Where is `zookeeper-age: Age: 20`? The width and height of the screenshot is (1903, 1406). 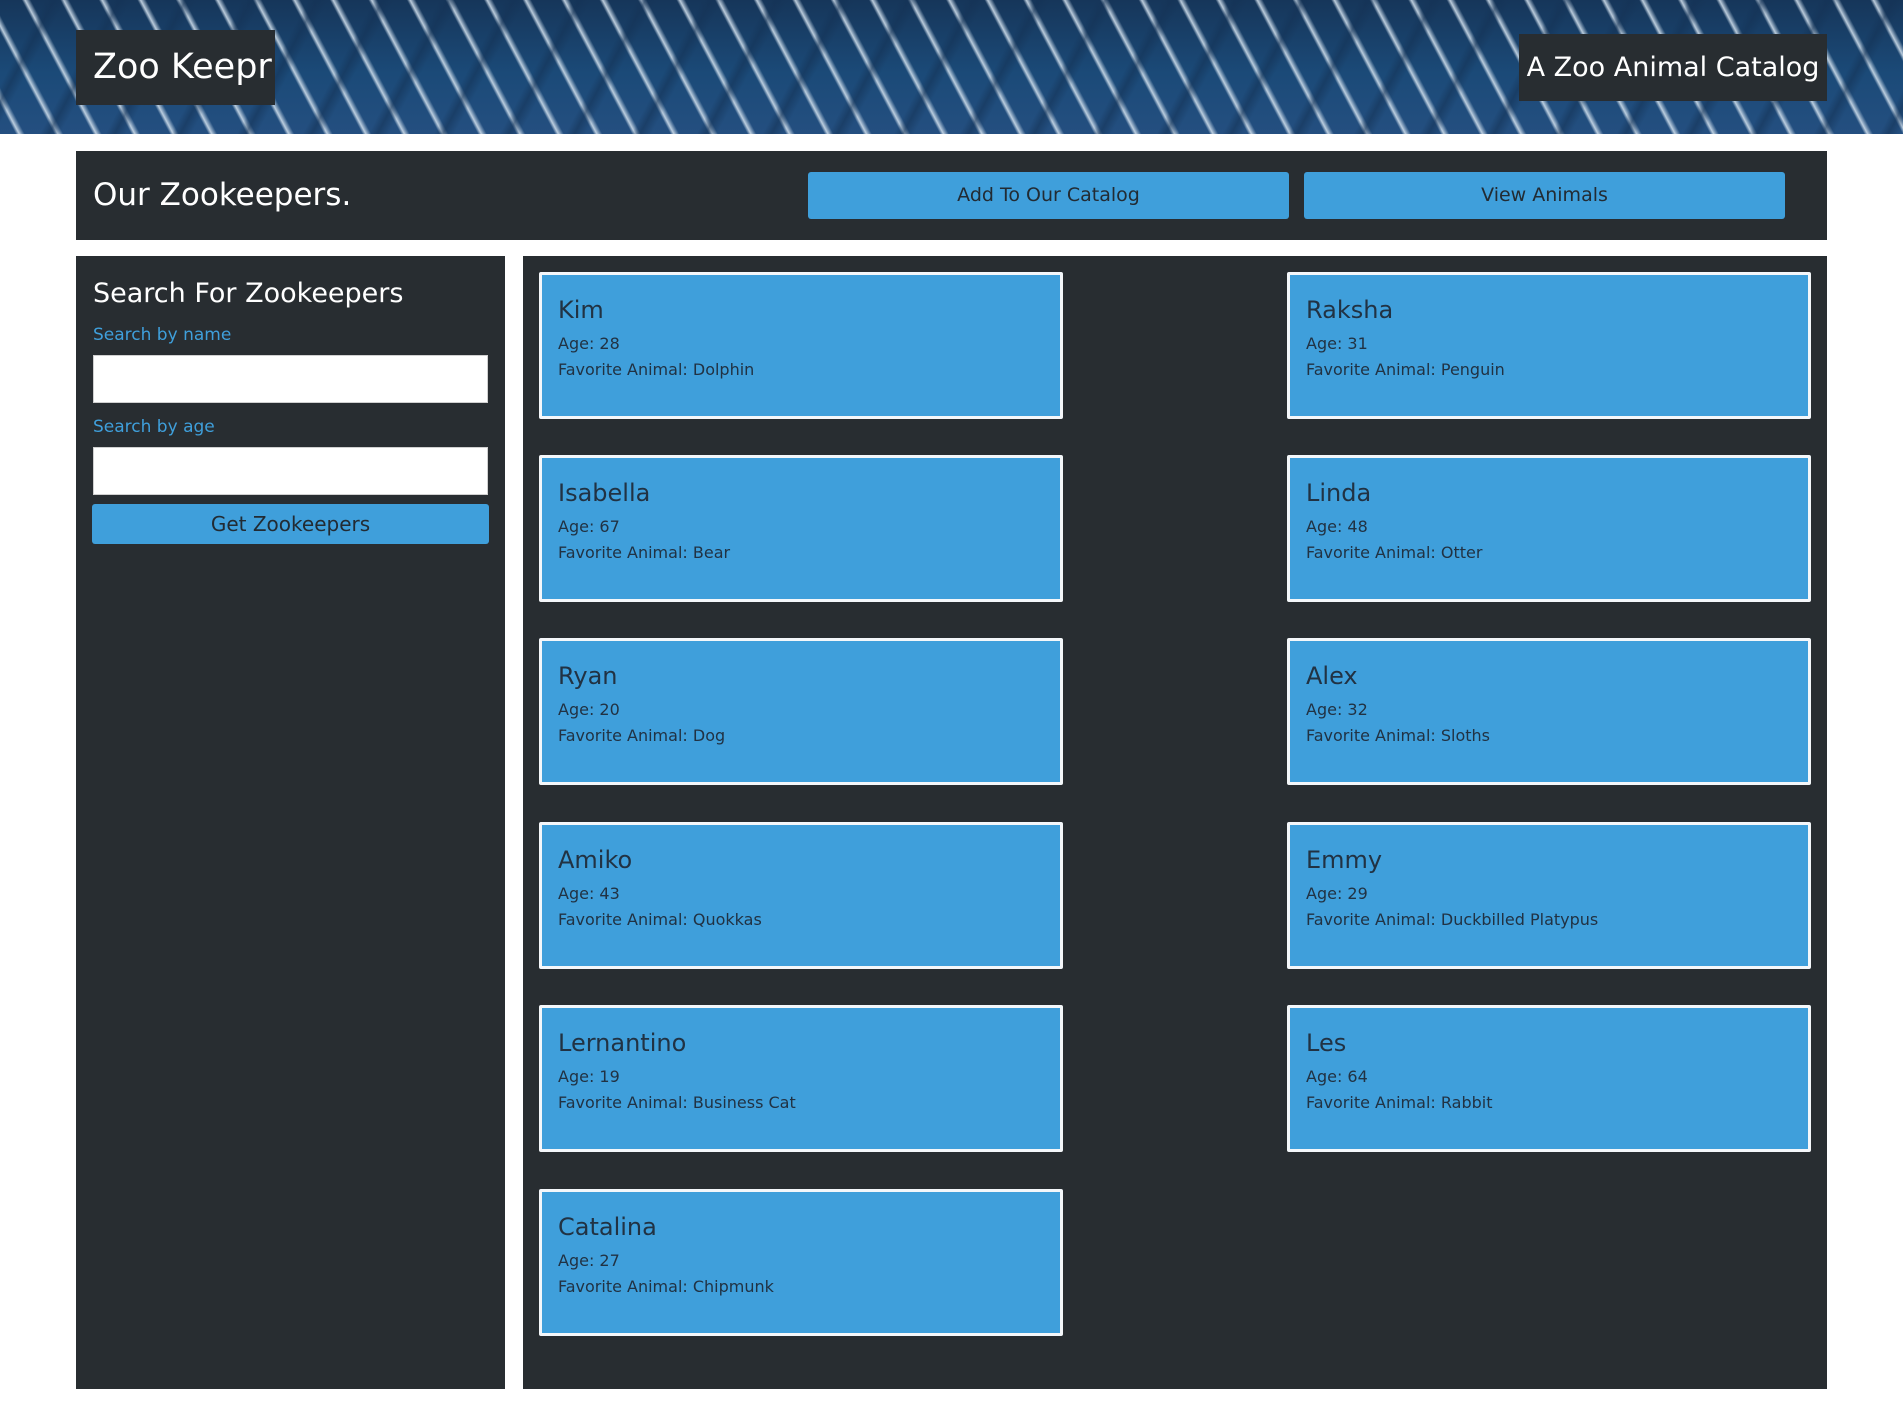
zookeeper-age: Age: 20 is located at coordinates (589, 709).